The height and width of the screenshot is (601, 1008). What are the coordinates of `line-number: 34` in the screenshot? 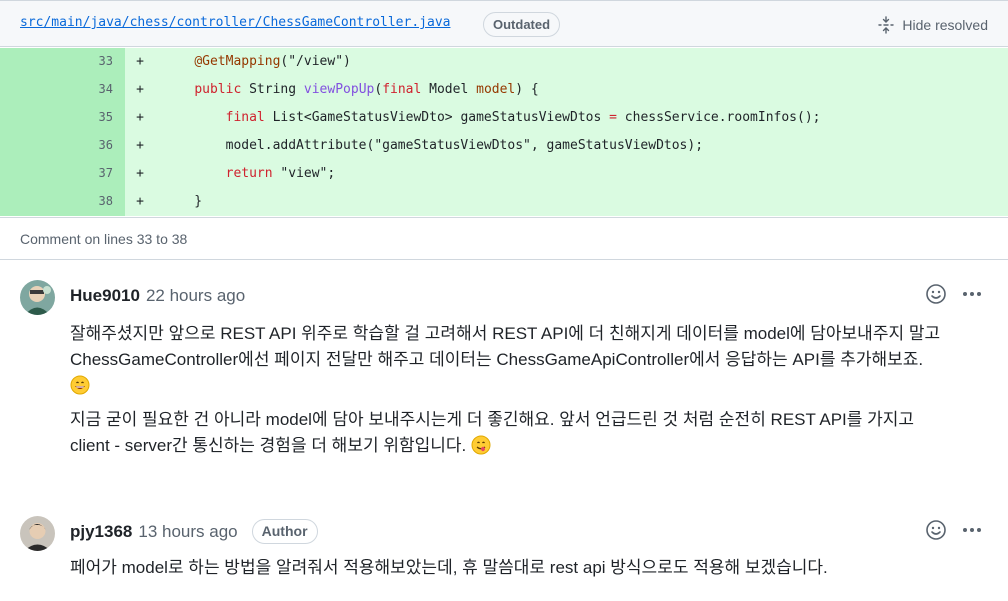 It's located at (62, 90).